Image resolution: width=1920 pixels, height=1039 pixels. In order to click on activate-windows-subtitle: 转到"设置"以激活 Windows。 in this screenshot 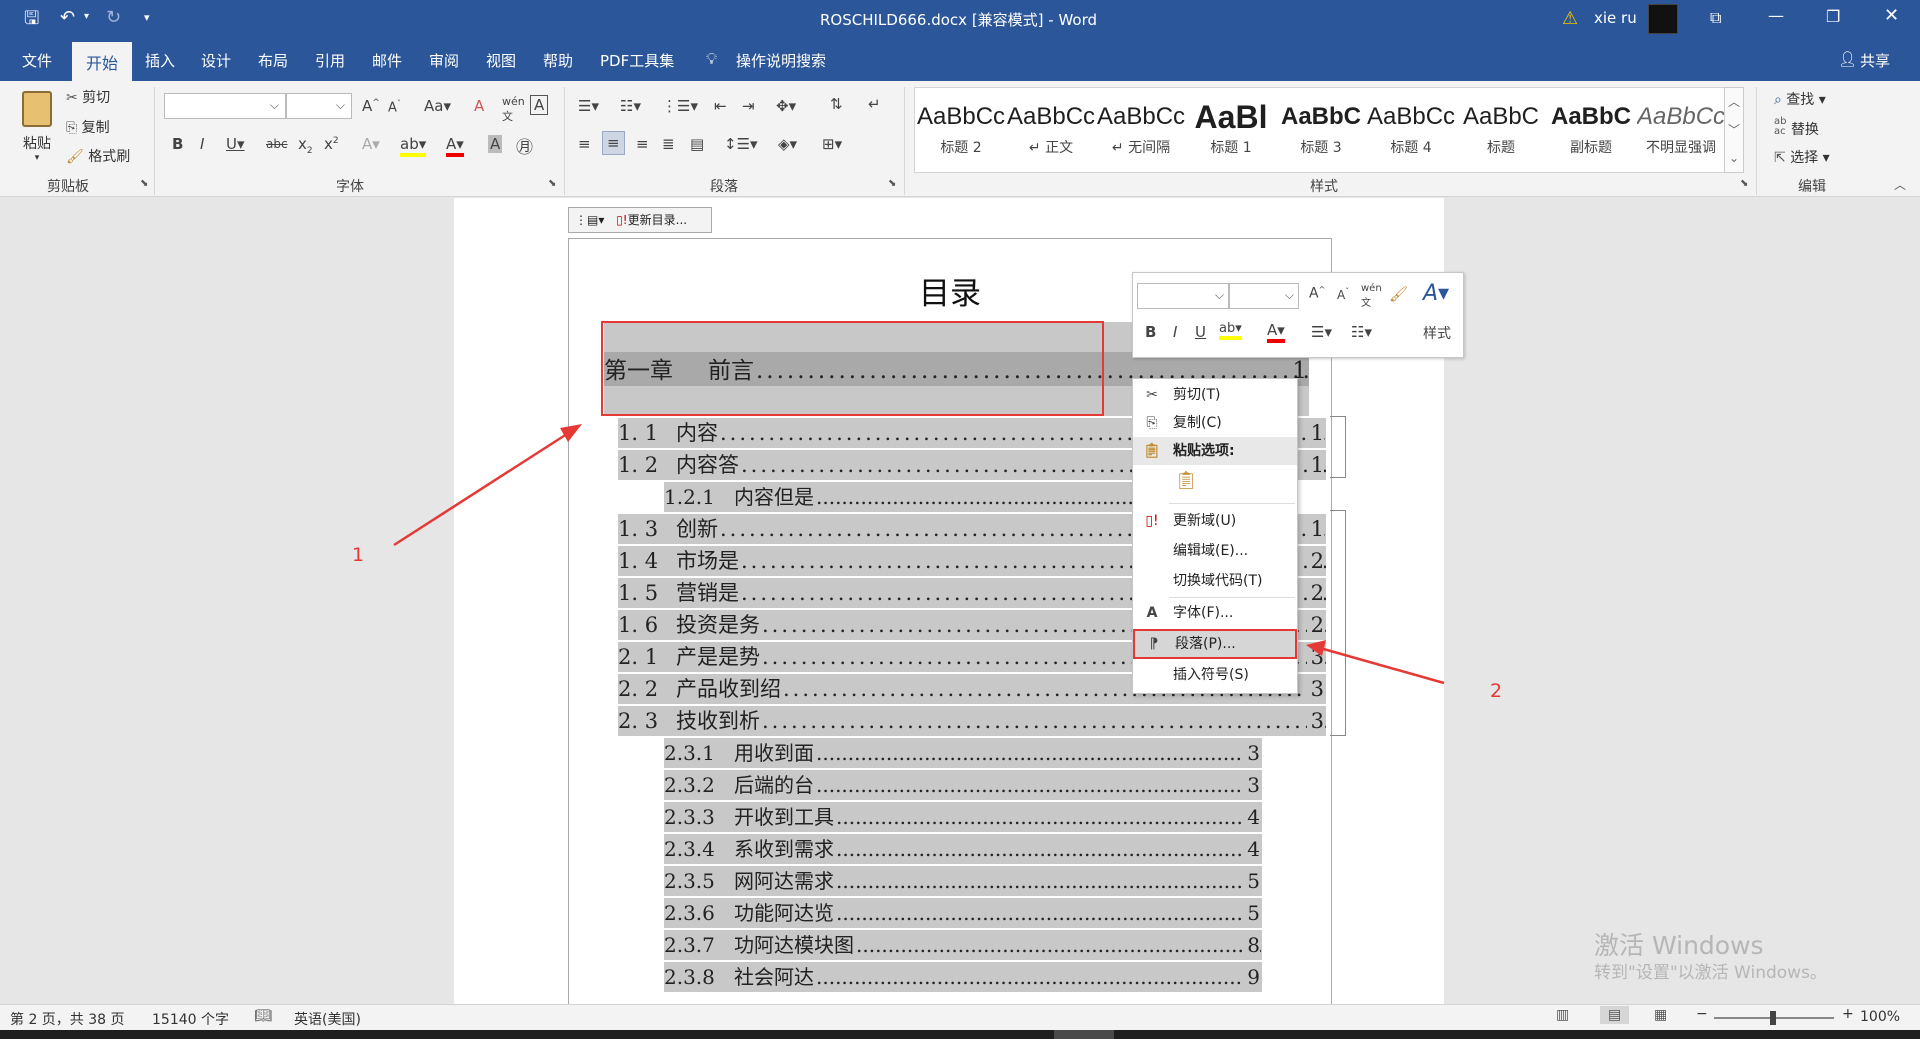, I will do `click(1710, 973)`.